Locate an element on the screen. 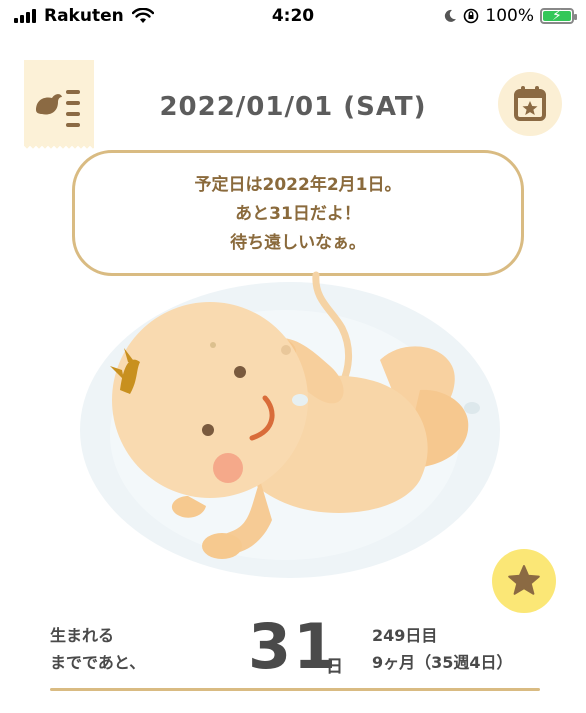  favorite-button is located at coordinates (524, 581).